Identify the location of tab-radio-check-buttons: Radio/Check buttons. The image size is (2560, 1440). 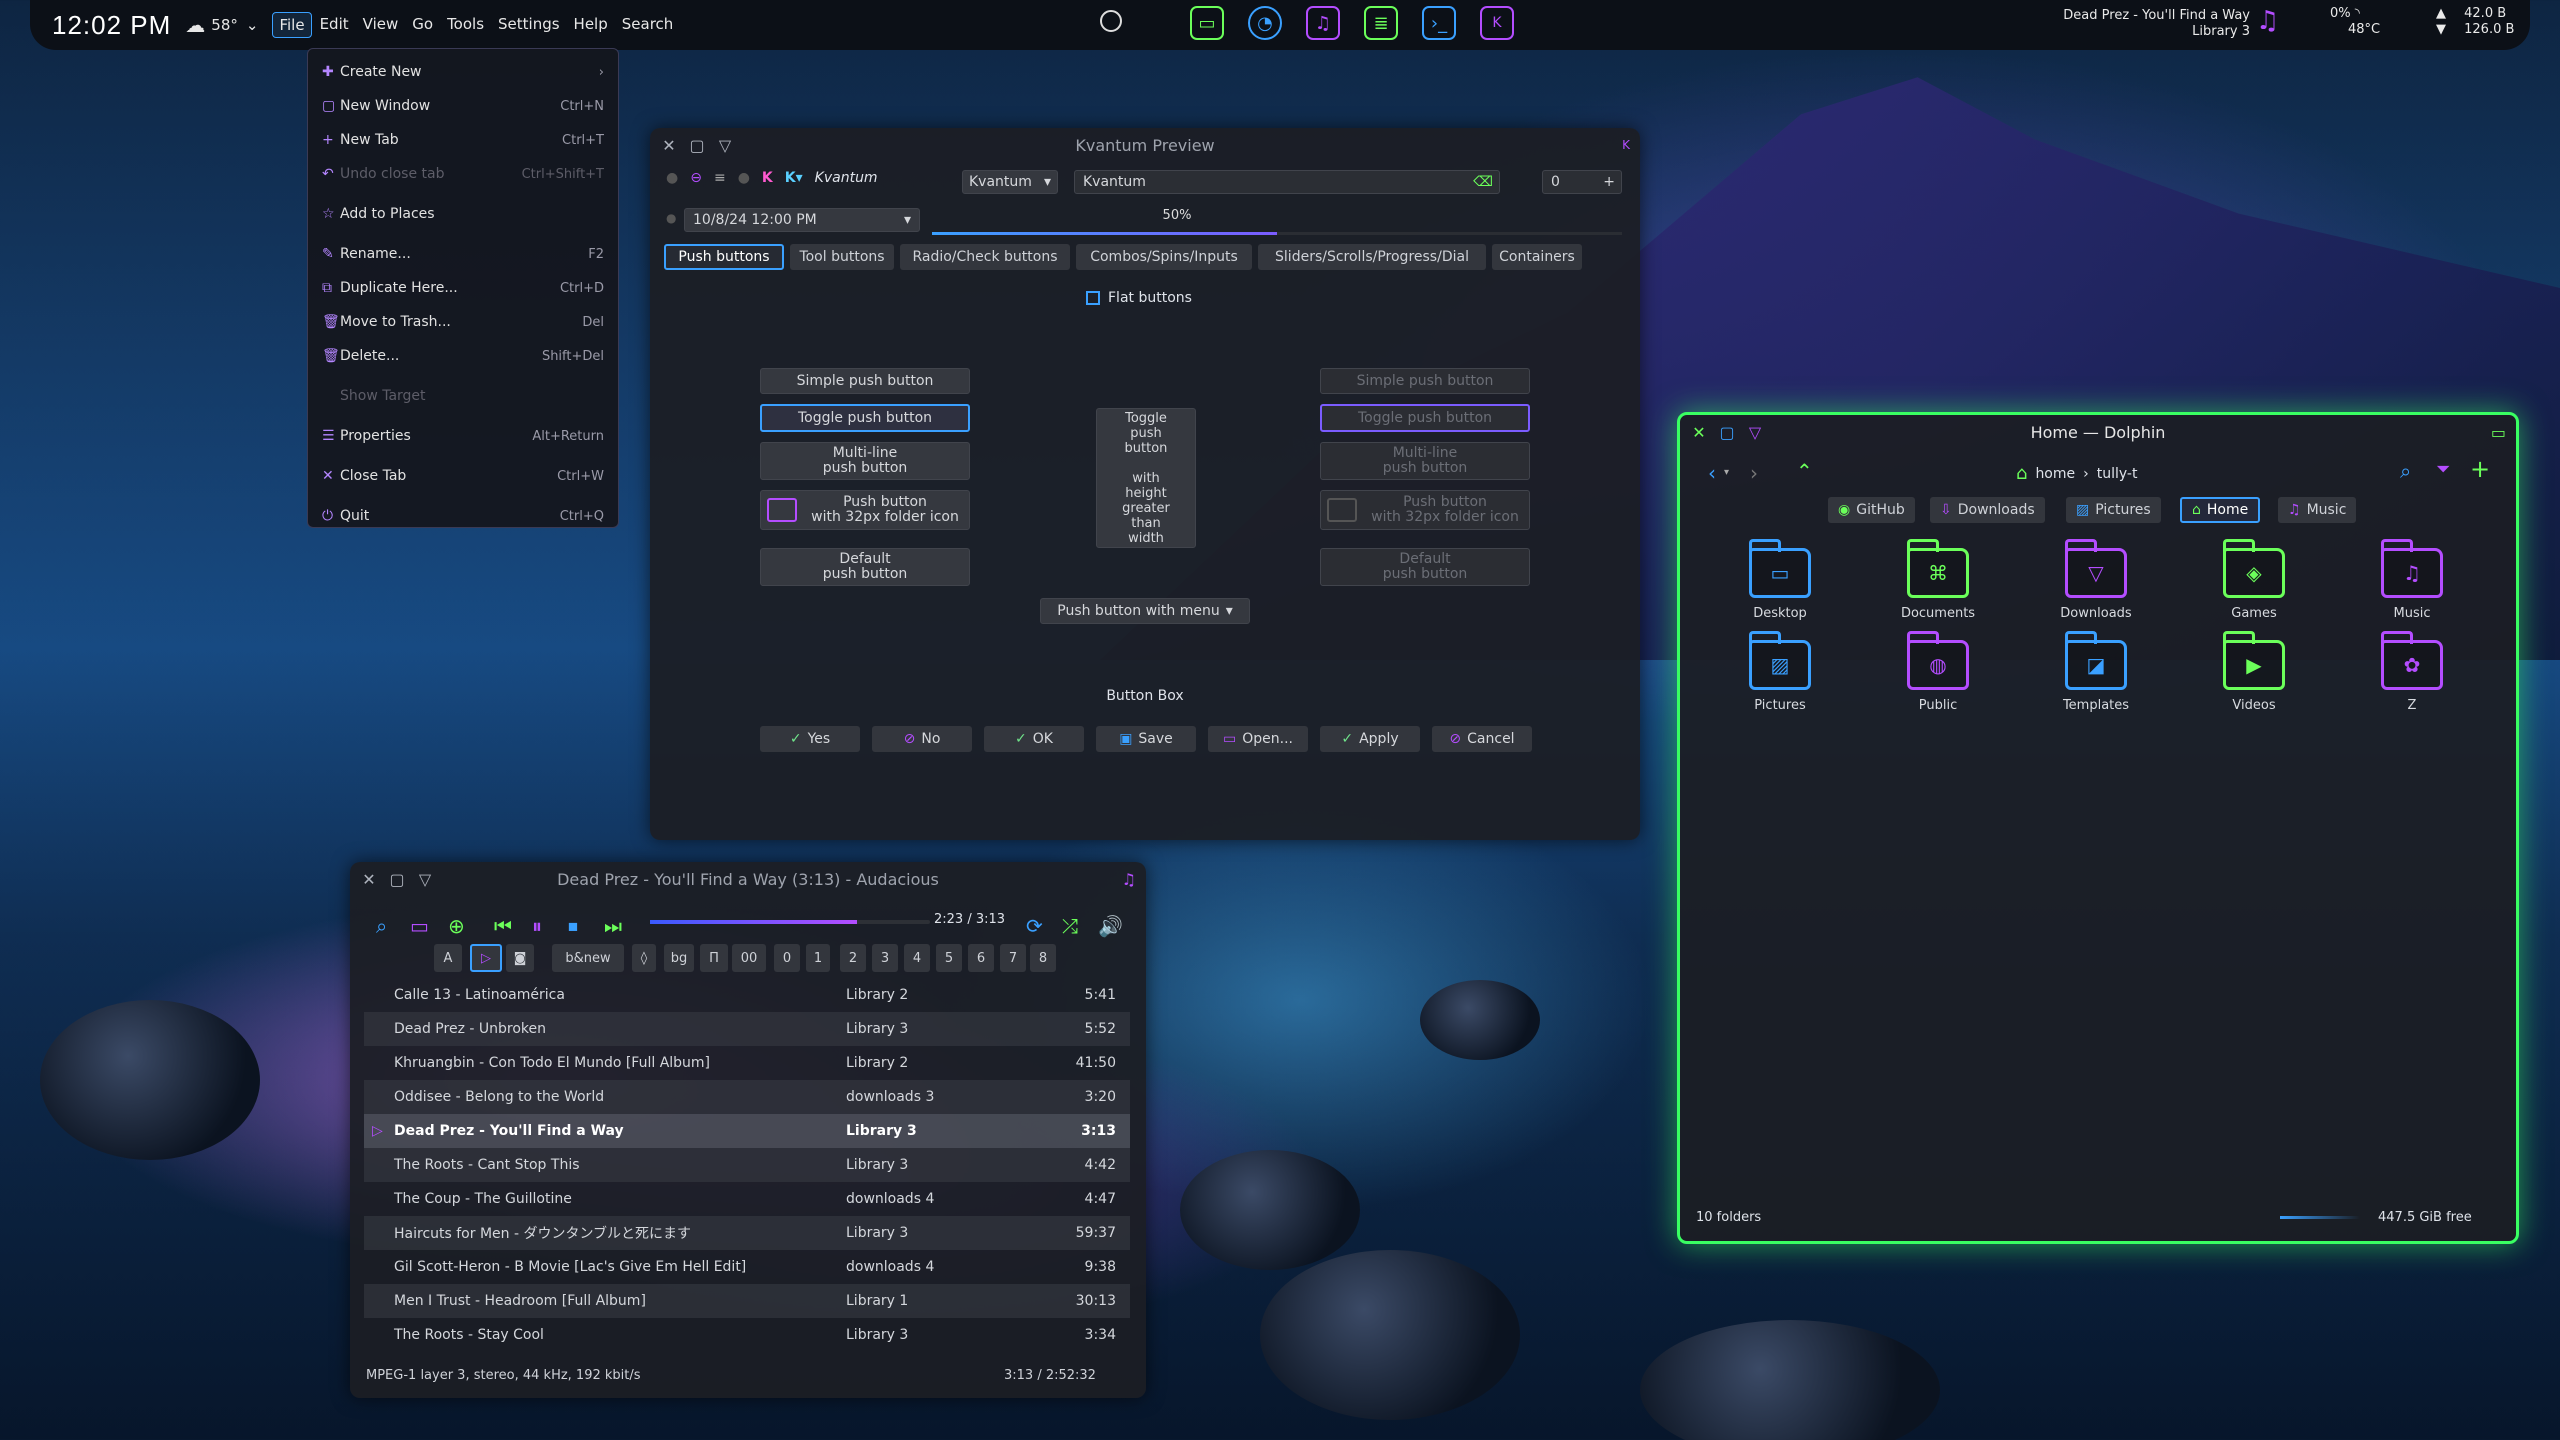
(985, 257).